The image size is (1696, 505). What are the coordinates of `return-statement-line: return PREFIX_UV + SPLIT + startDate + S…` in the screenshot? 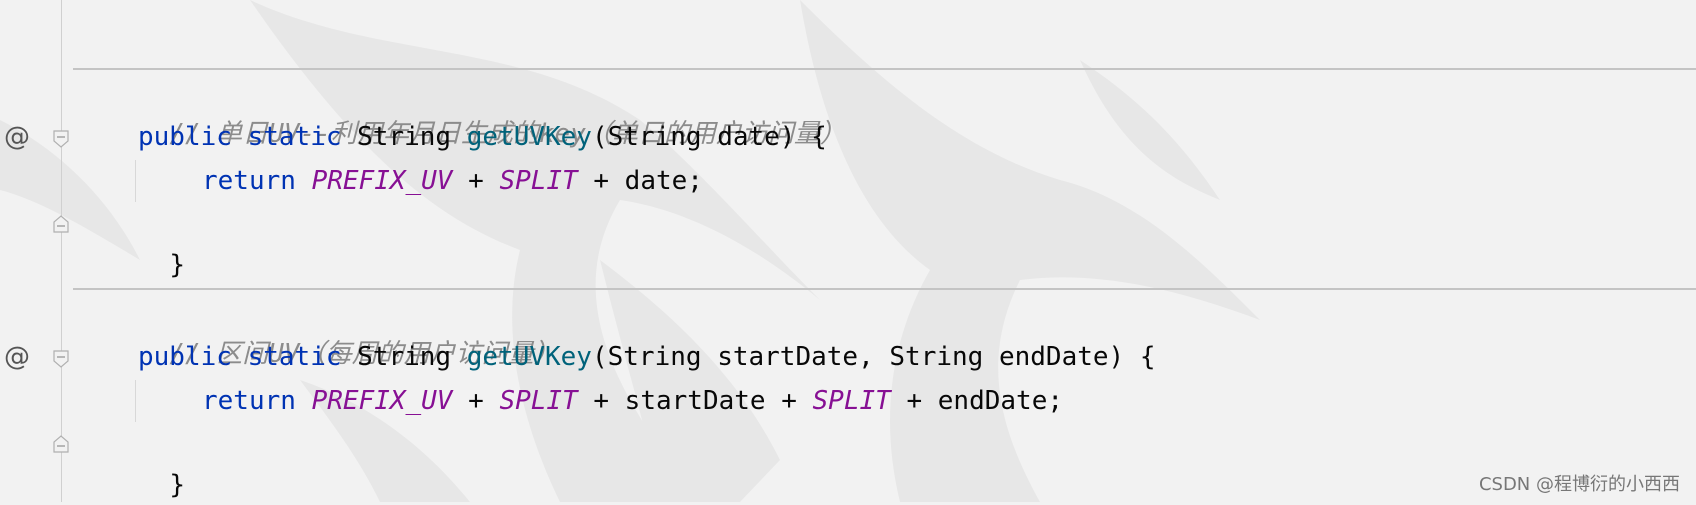 It's located at (632, 401).